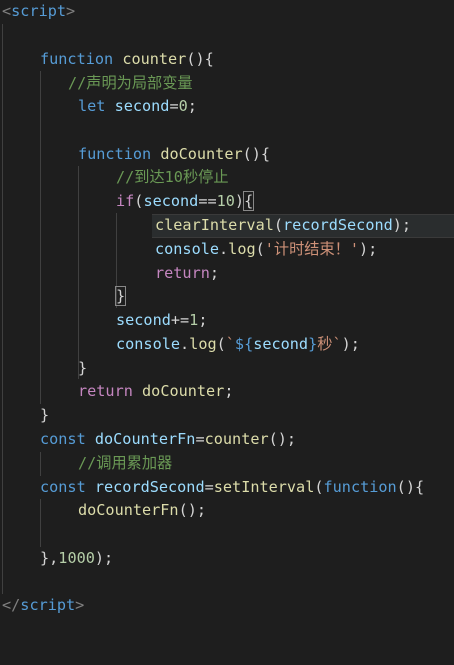  What do you see at coordinates (313, 344) in the screenshot?
I see `template-brace: }` at bounding box center [313, 344].